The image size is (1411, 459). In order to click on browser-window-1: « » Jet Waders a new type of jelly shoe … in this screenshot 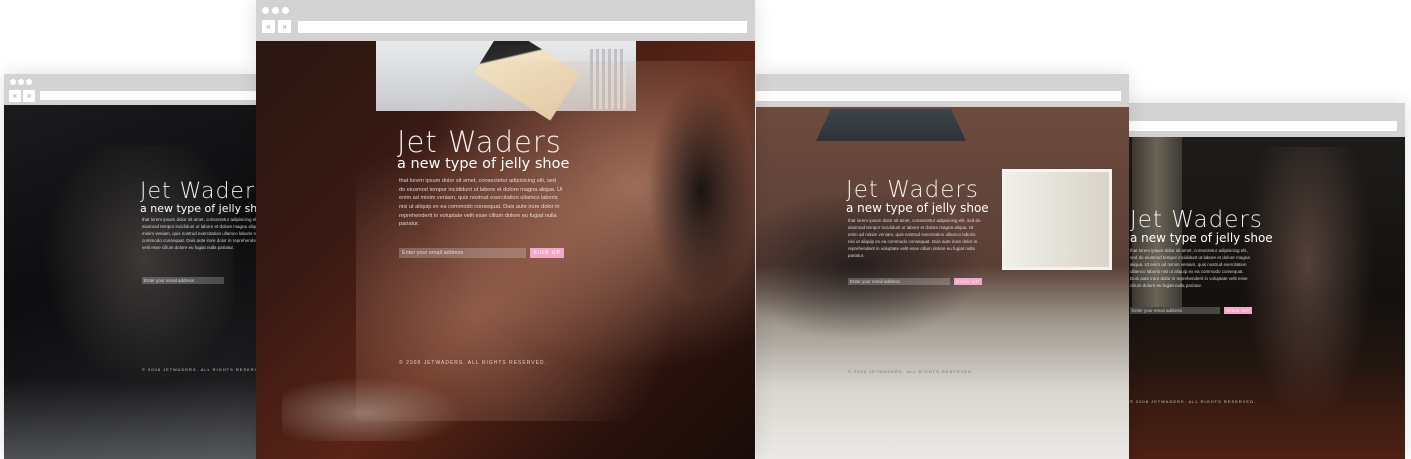, I will do `click(130, 266)`.